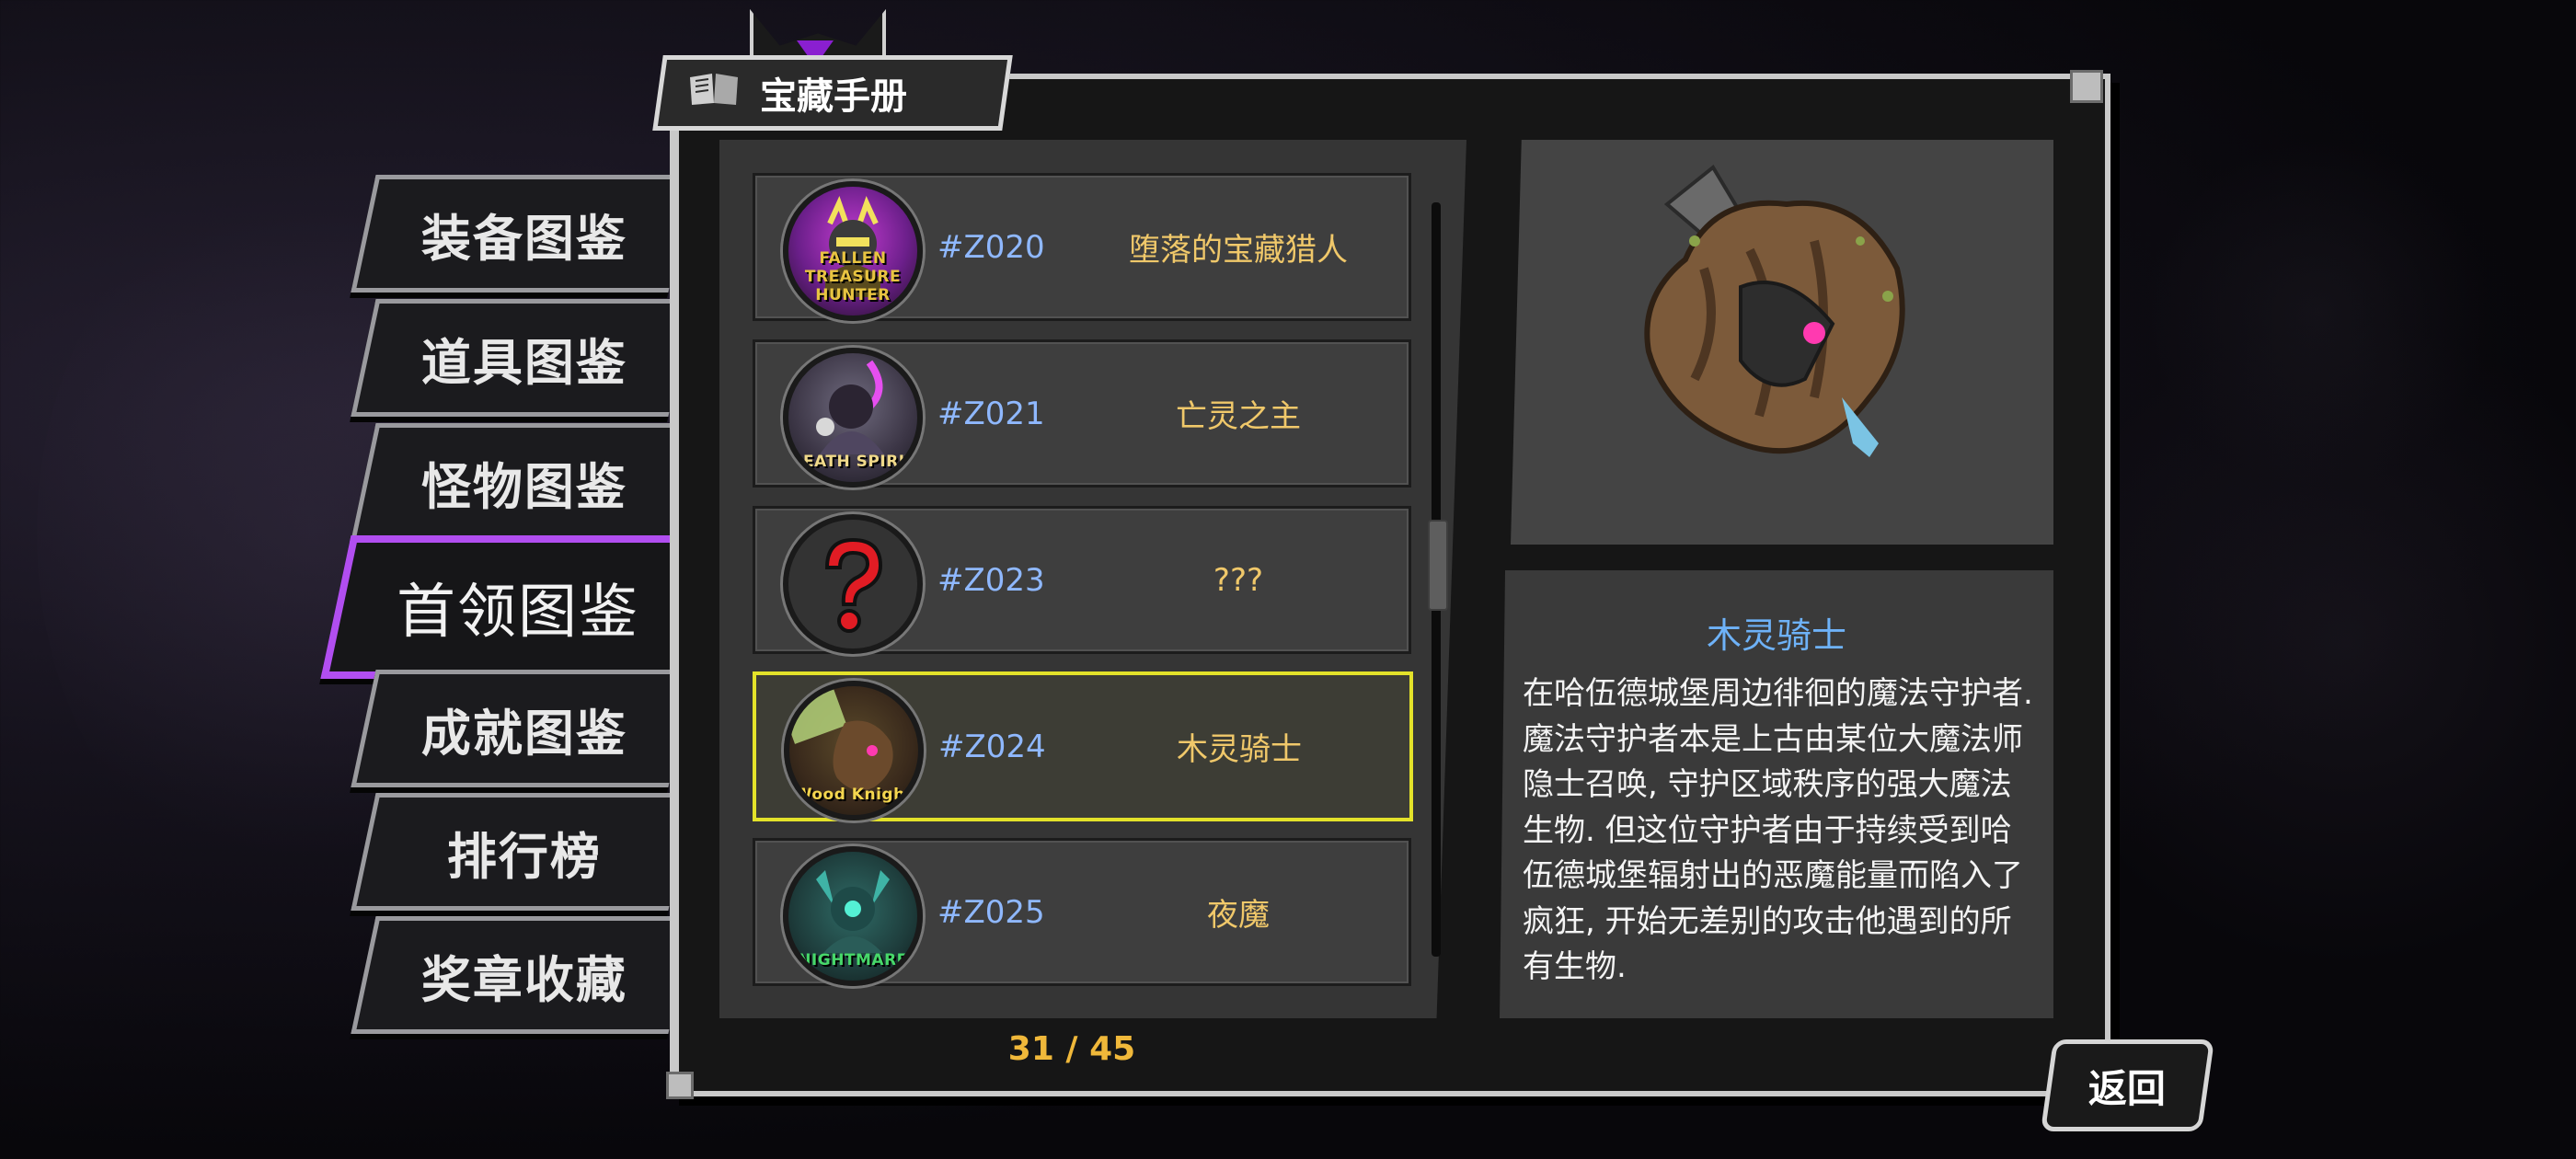 This screenshot has height=1159, width=2576. I want to click on page-title: 宝藏手册, so click(833, 96).